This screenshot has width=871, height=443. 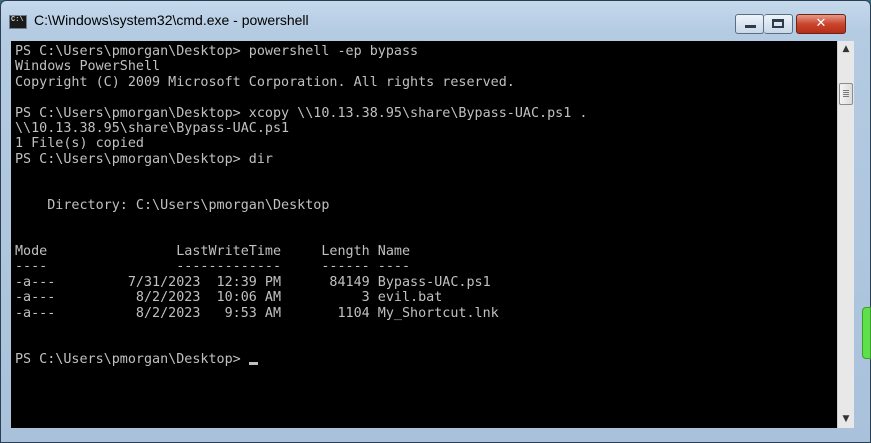 I want to click on console-prompt-line: PS C:\Users\pmorgan\Desktop>, so click(x=426, y=359).